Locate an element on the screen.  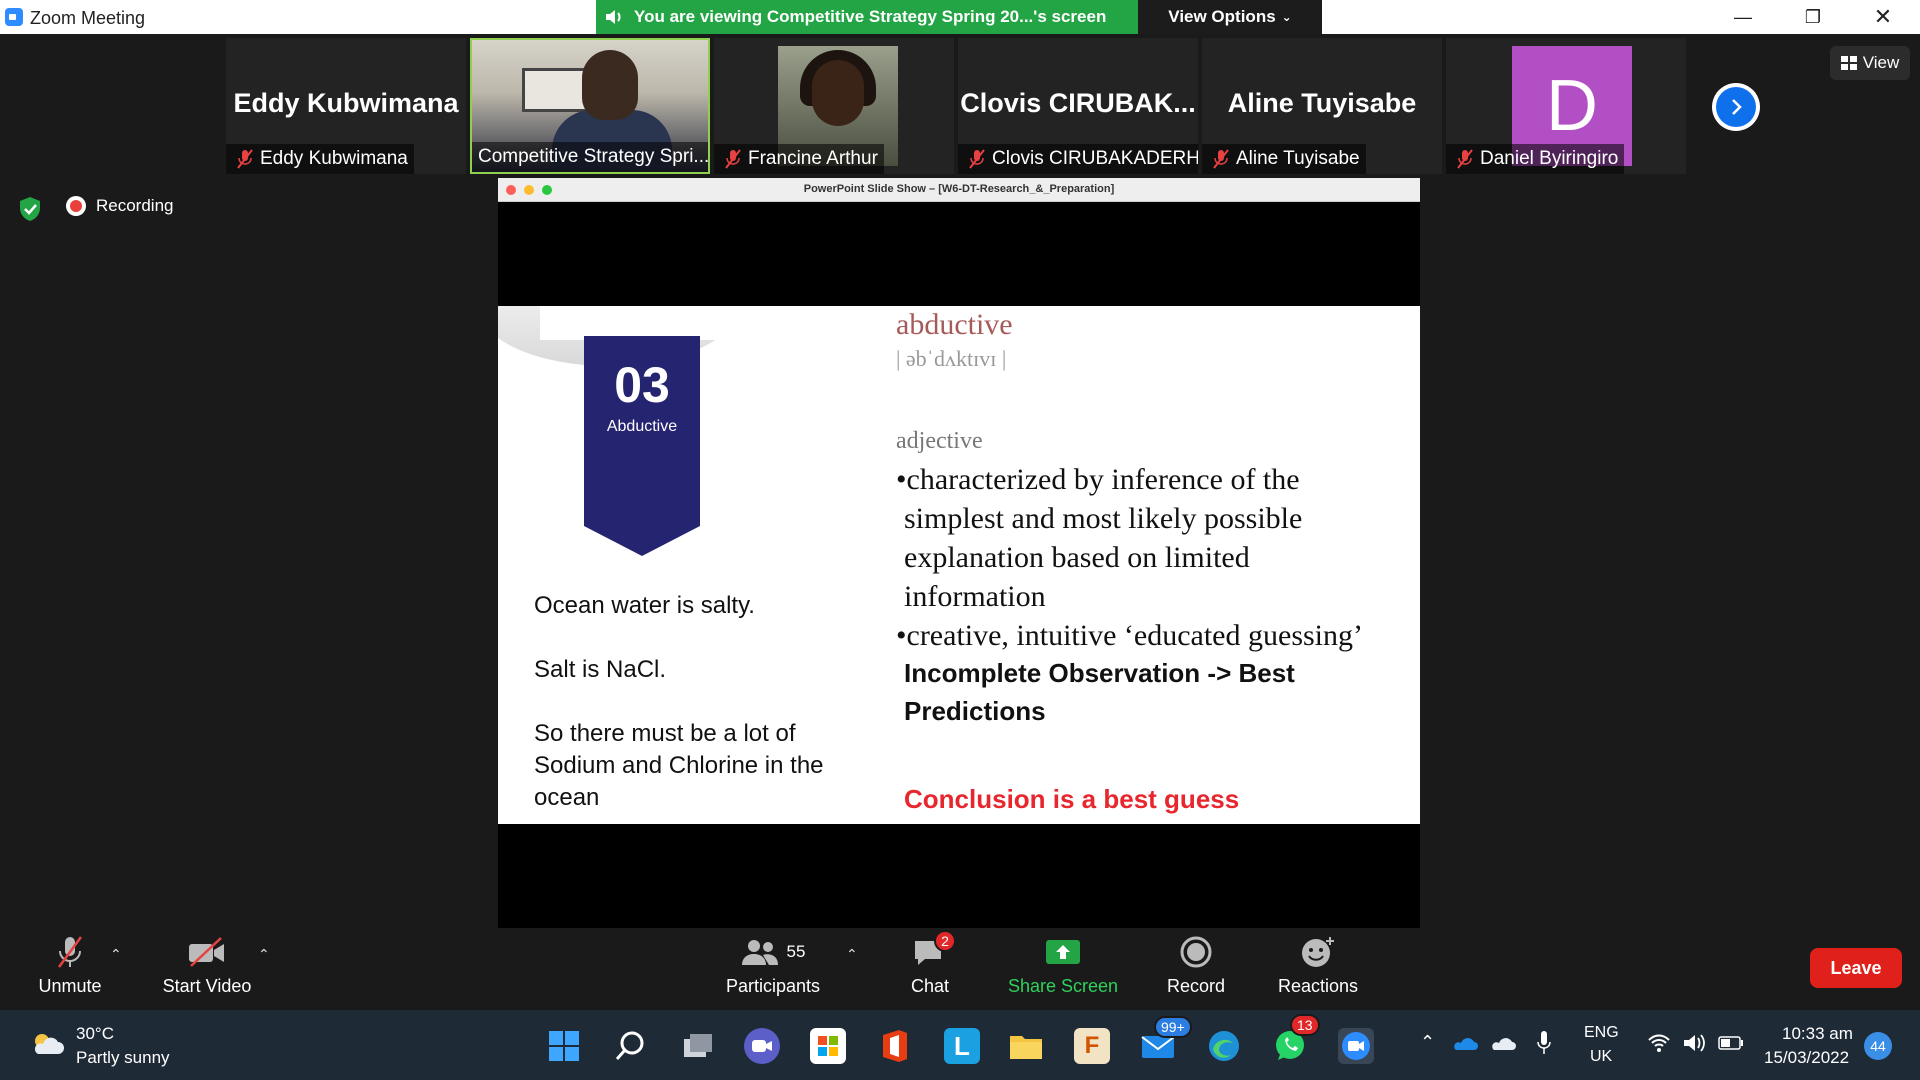
launcher-l-icon: L is located at coordinates (962, 1046).